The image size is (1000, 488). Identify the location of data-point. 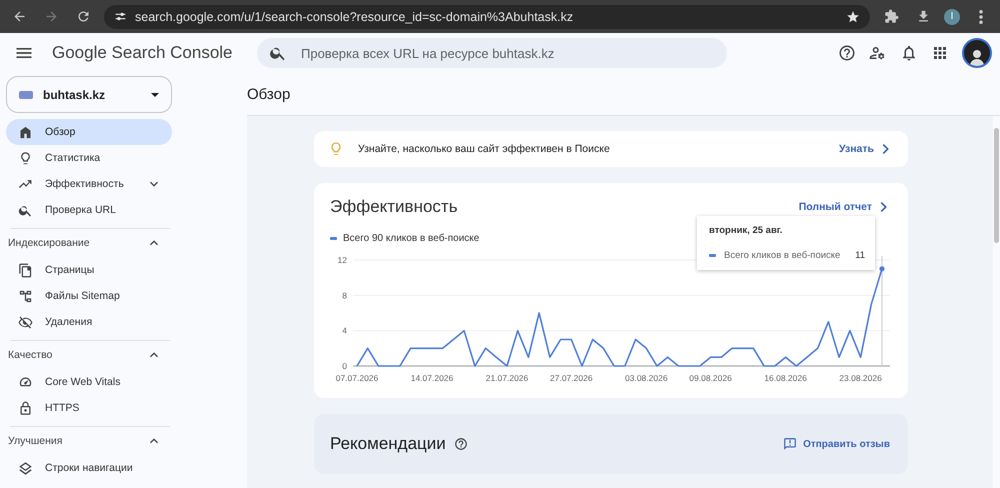
(882, 269).